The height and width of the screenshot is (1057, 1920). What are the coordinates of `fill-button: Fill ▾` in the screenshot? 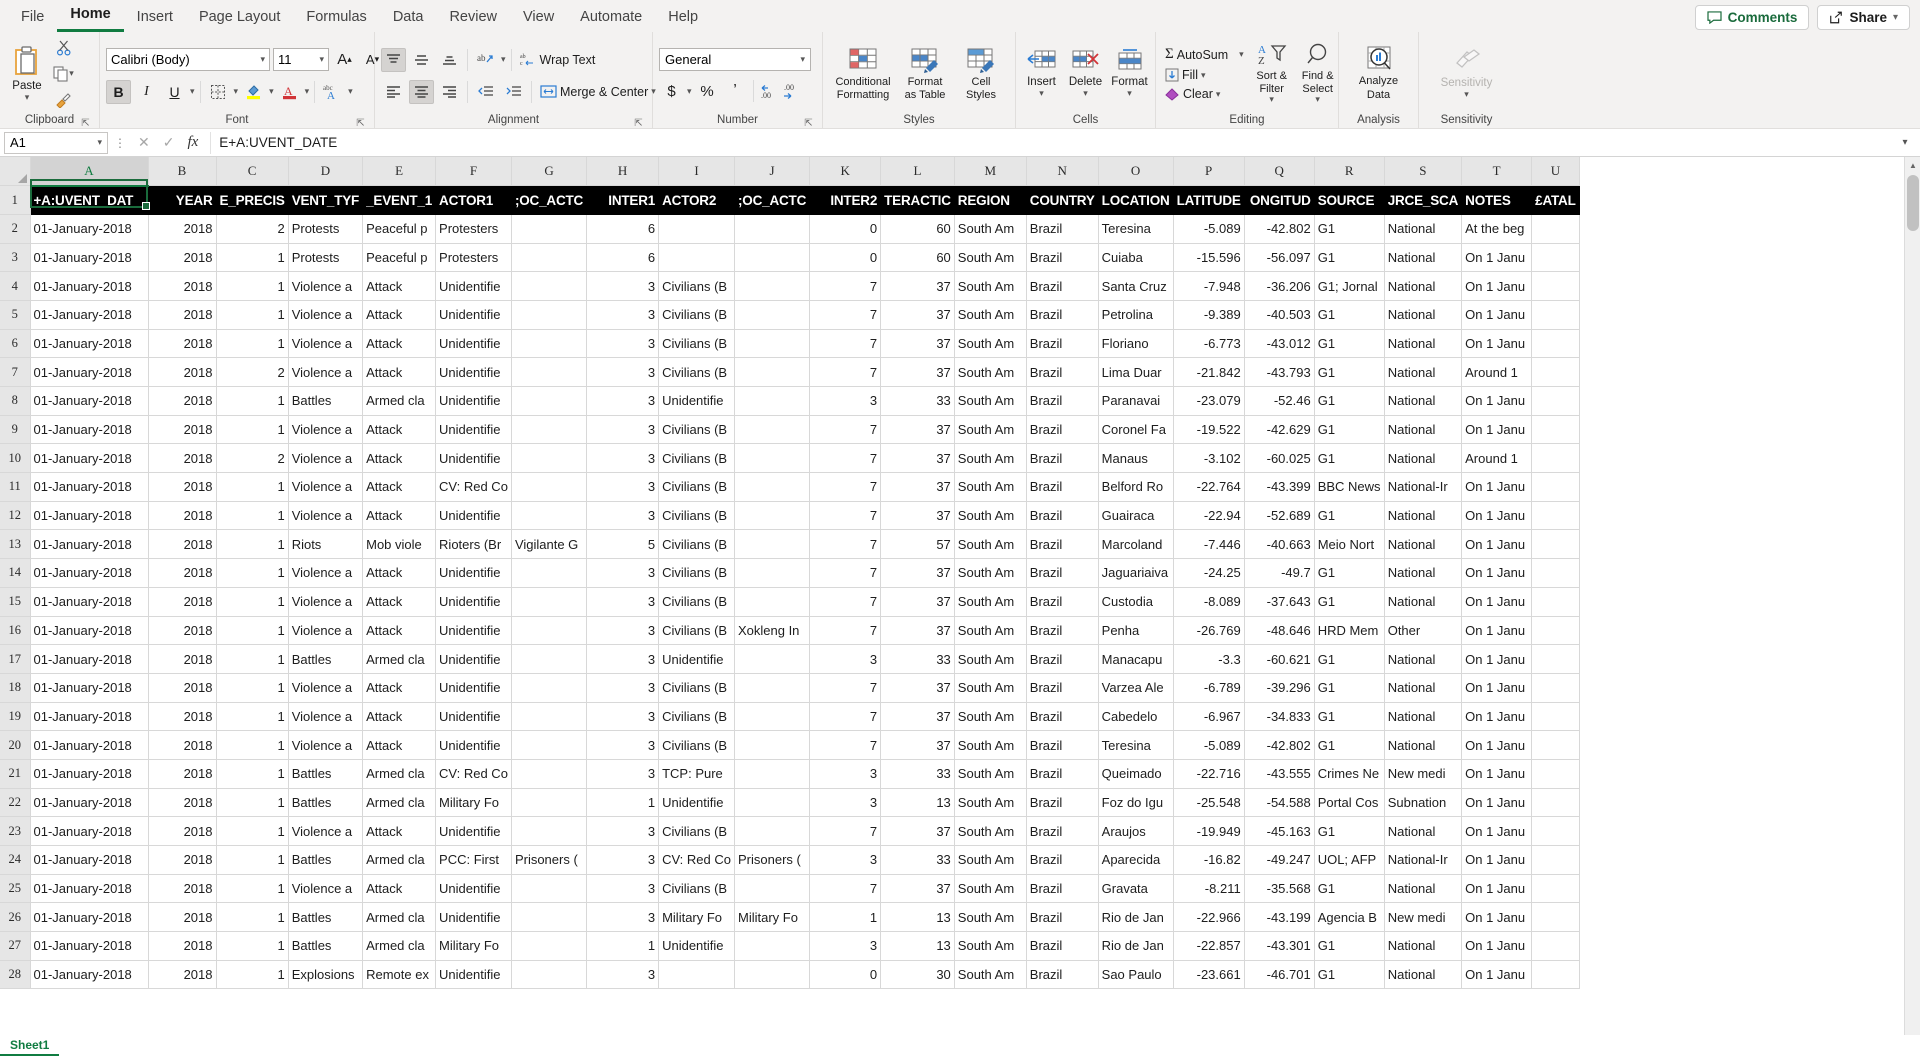 It's located at (1204, 75).